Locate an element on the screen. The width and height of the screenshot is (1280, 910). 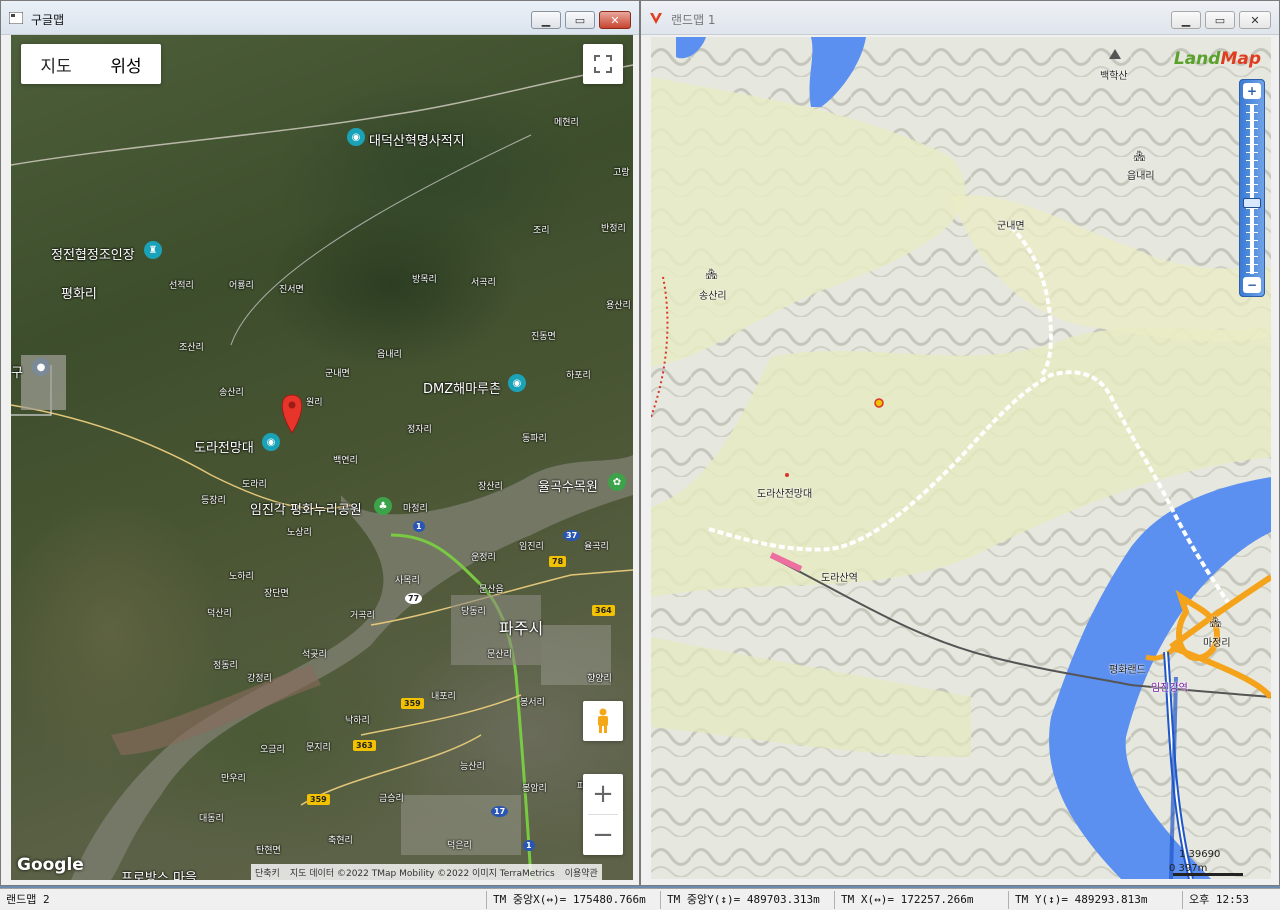
label-danggong: 당동리 is located at coordinates (473, 612).